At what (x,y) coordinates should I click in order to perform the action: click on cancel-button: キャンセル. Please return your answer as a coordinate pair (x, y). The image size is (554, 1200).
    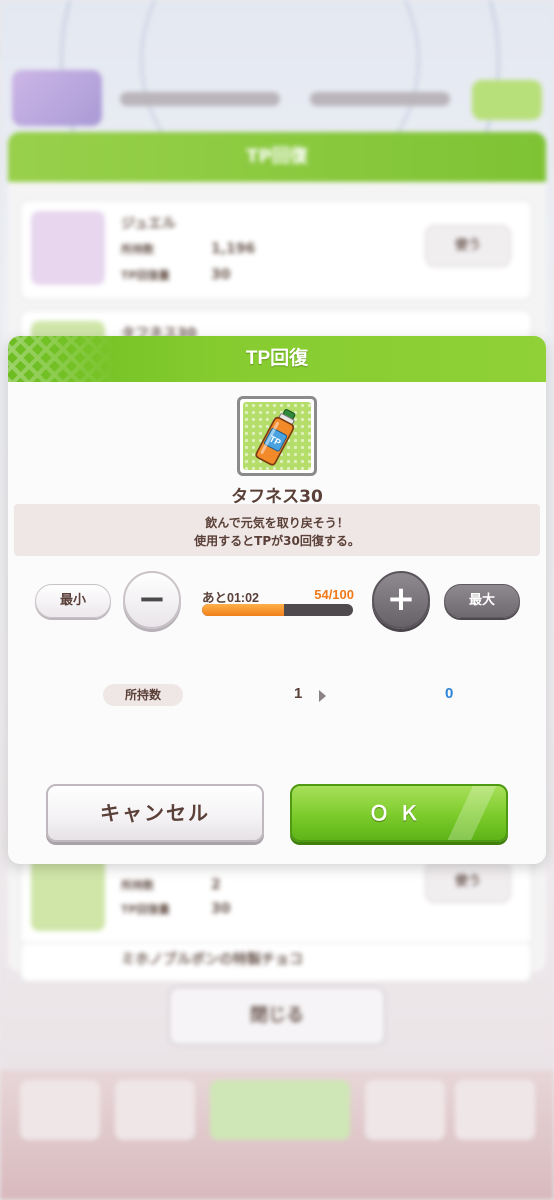
    Looking at the image, I should click on (155, 813).